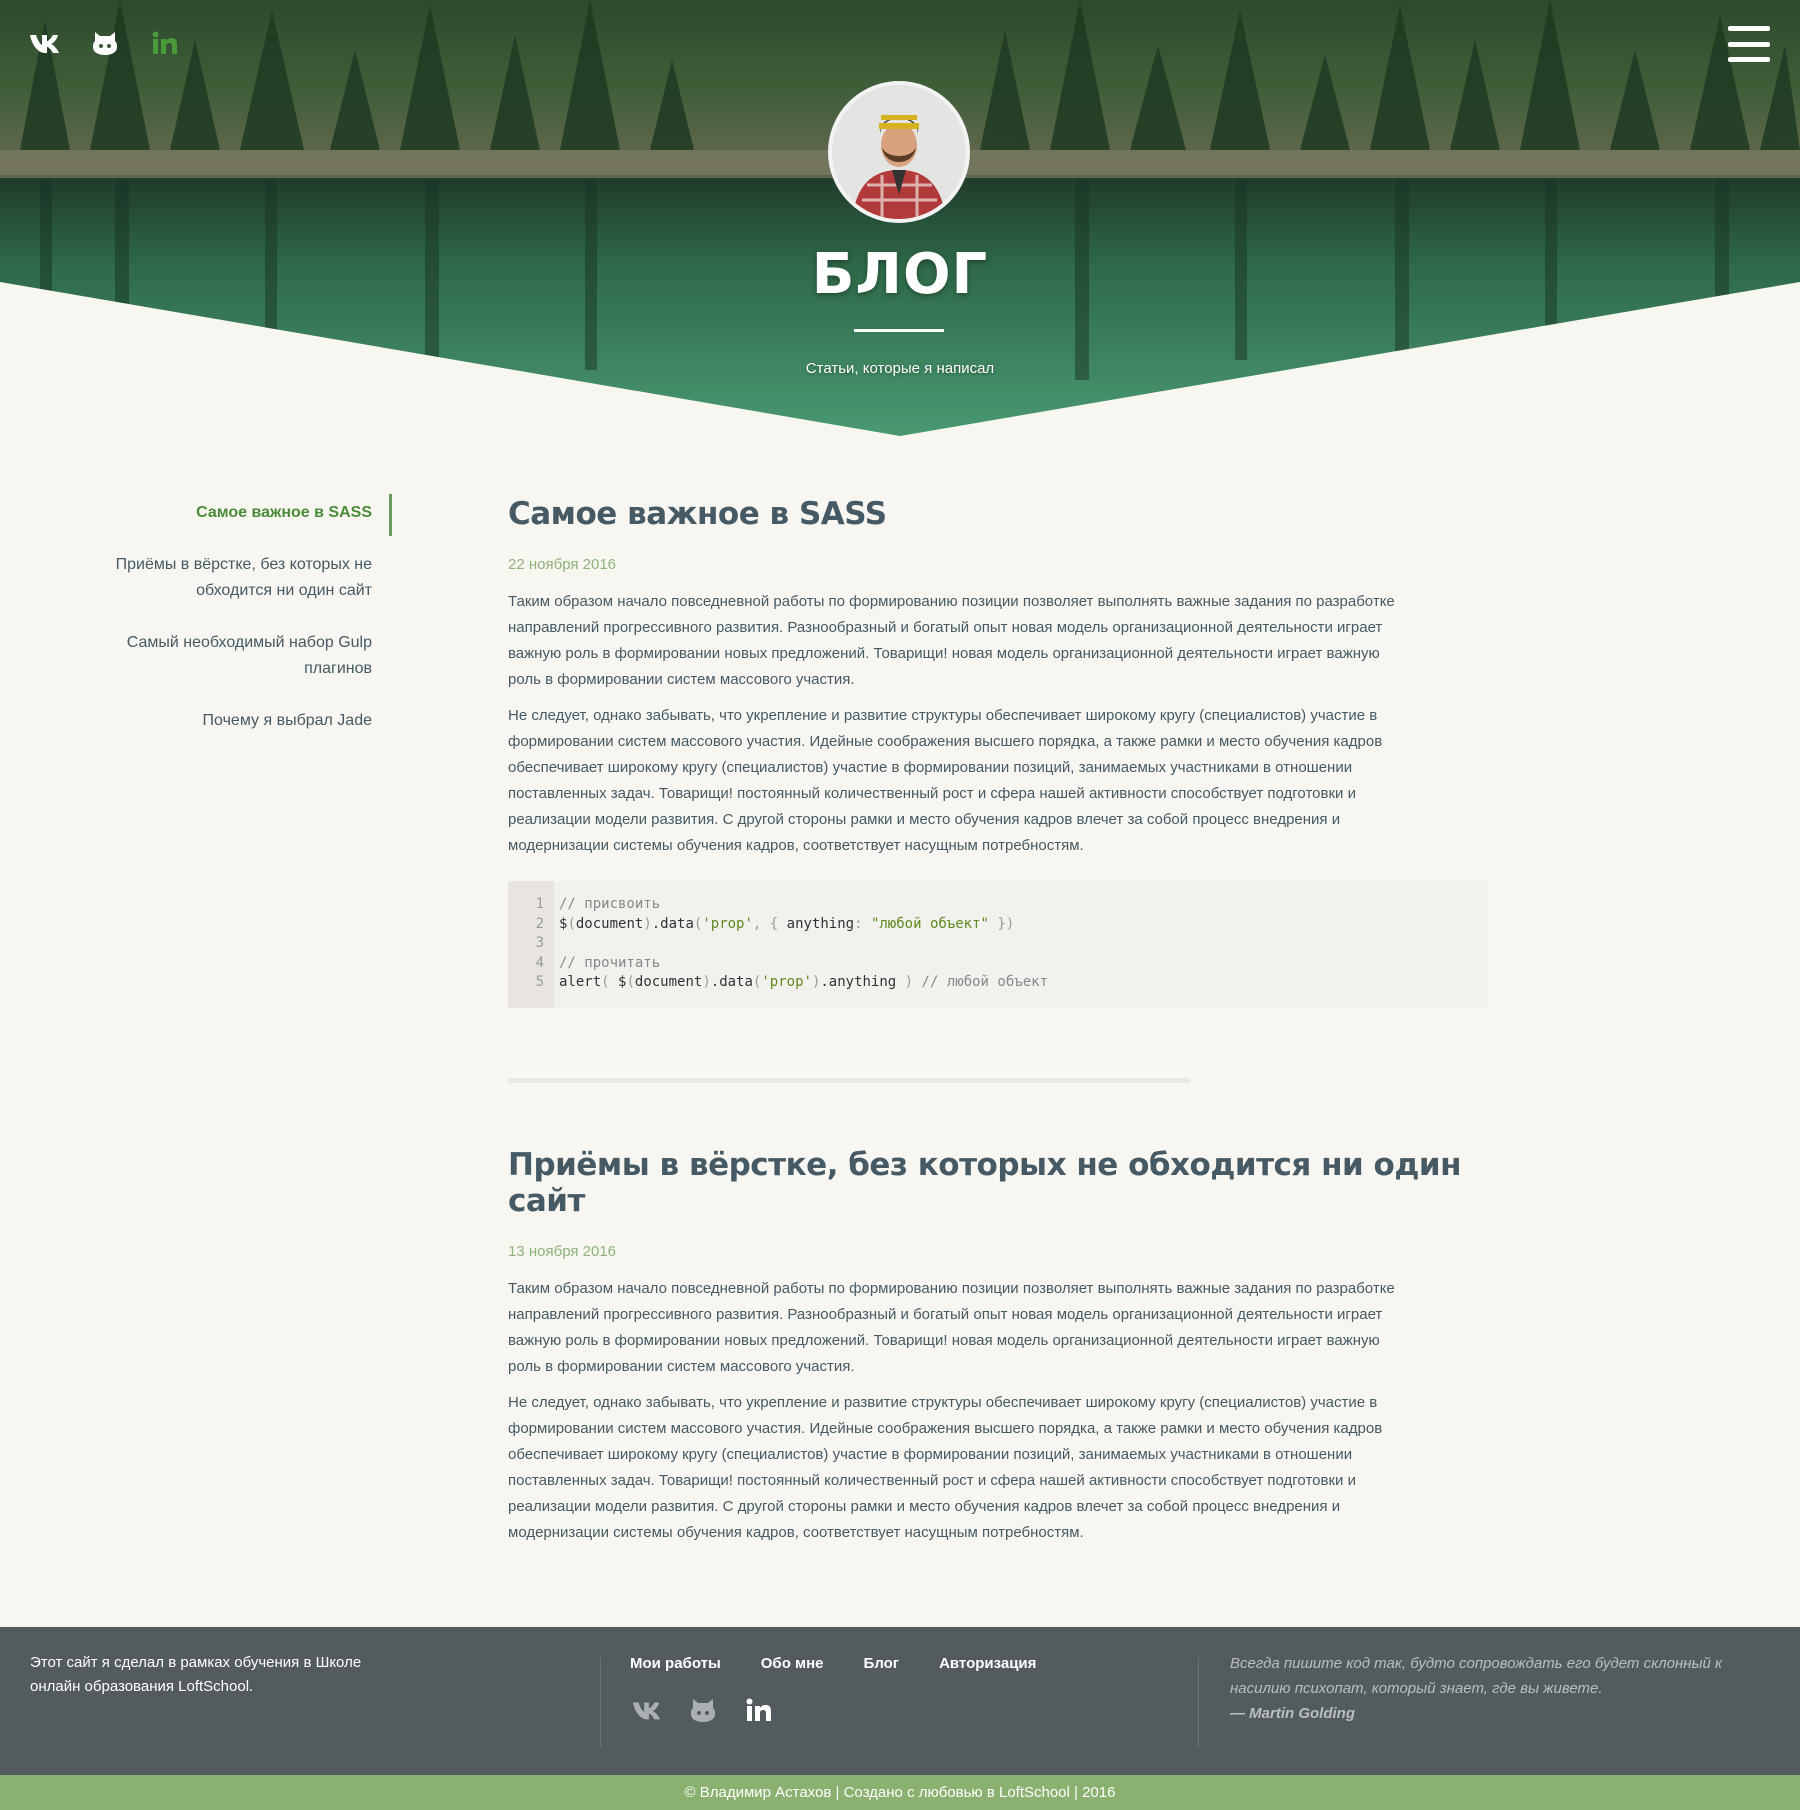  I want to click on footer-nav-about: Обо мне, so click(792, 1663).